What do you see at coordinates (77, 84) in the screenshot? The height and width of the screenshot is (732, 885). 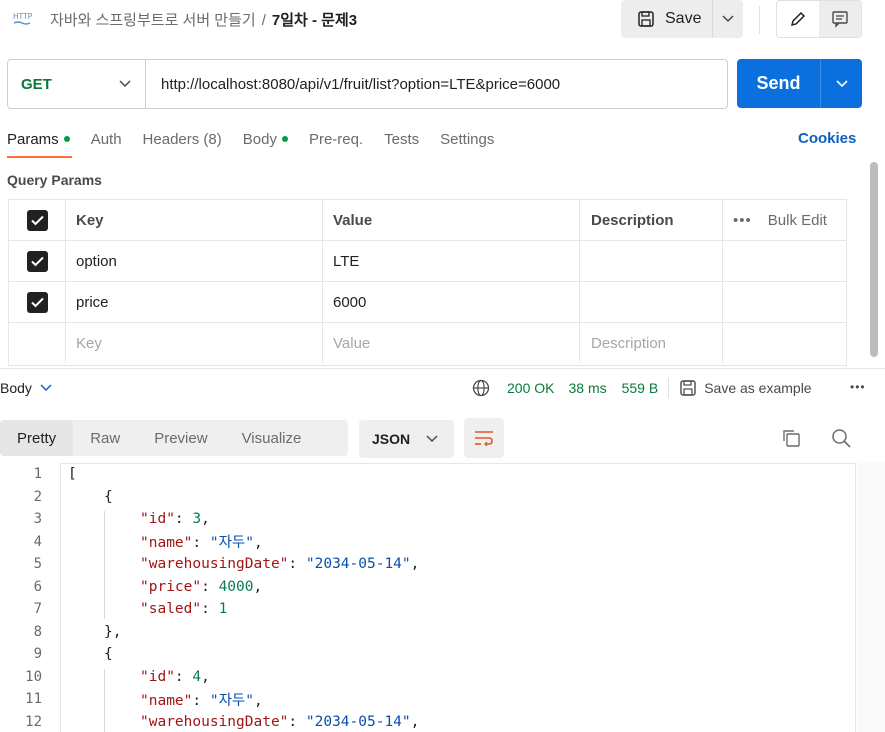 I see `method-select: GET` at bounding box center [77, 84].